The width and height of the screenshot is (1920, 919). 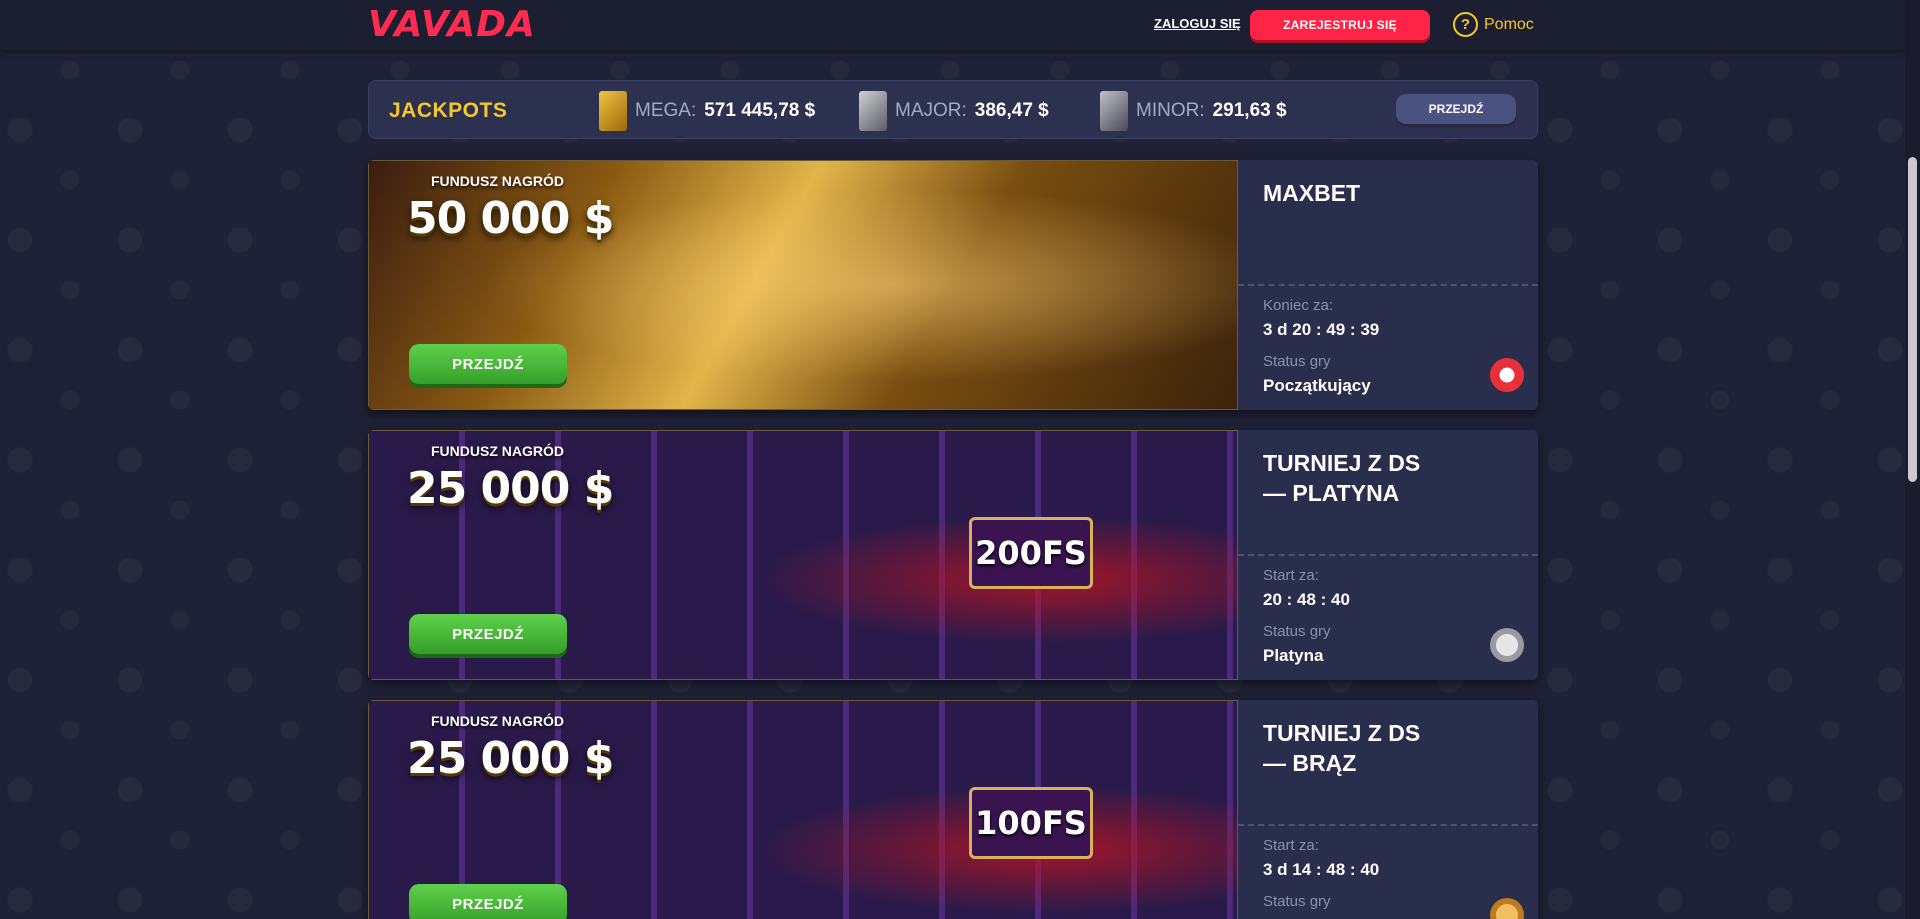 What do you see at coordinates (1031, 823) in the screenshot?
I see `free-spins-sign: 100FS` at bounding box center [1031, 823].